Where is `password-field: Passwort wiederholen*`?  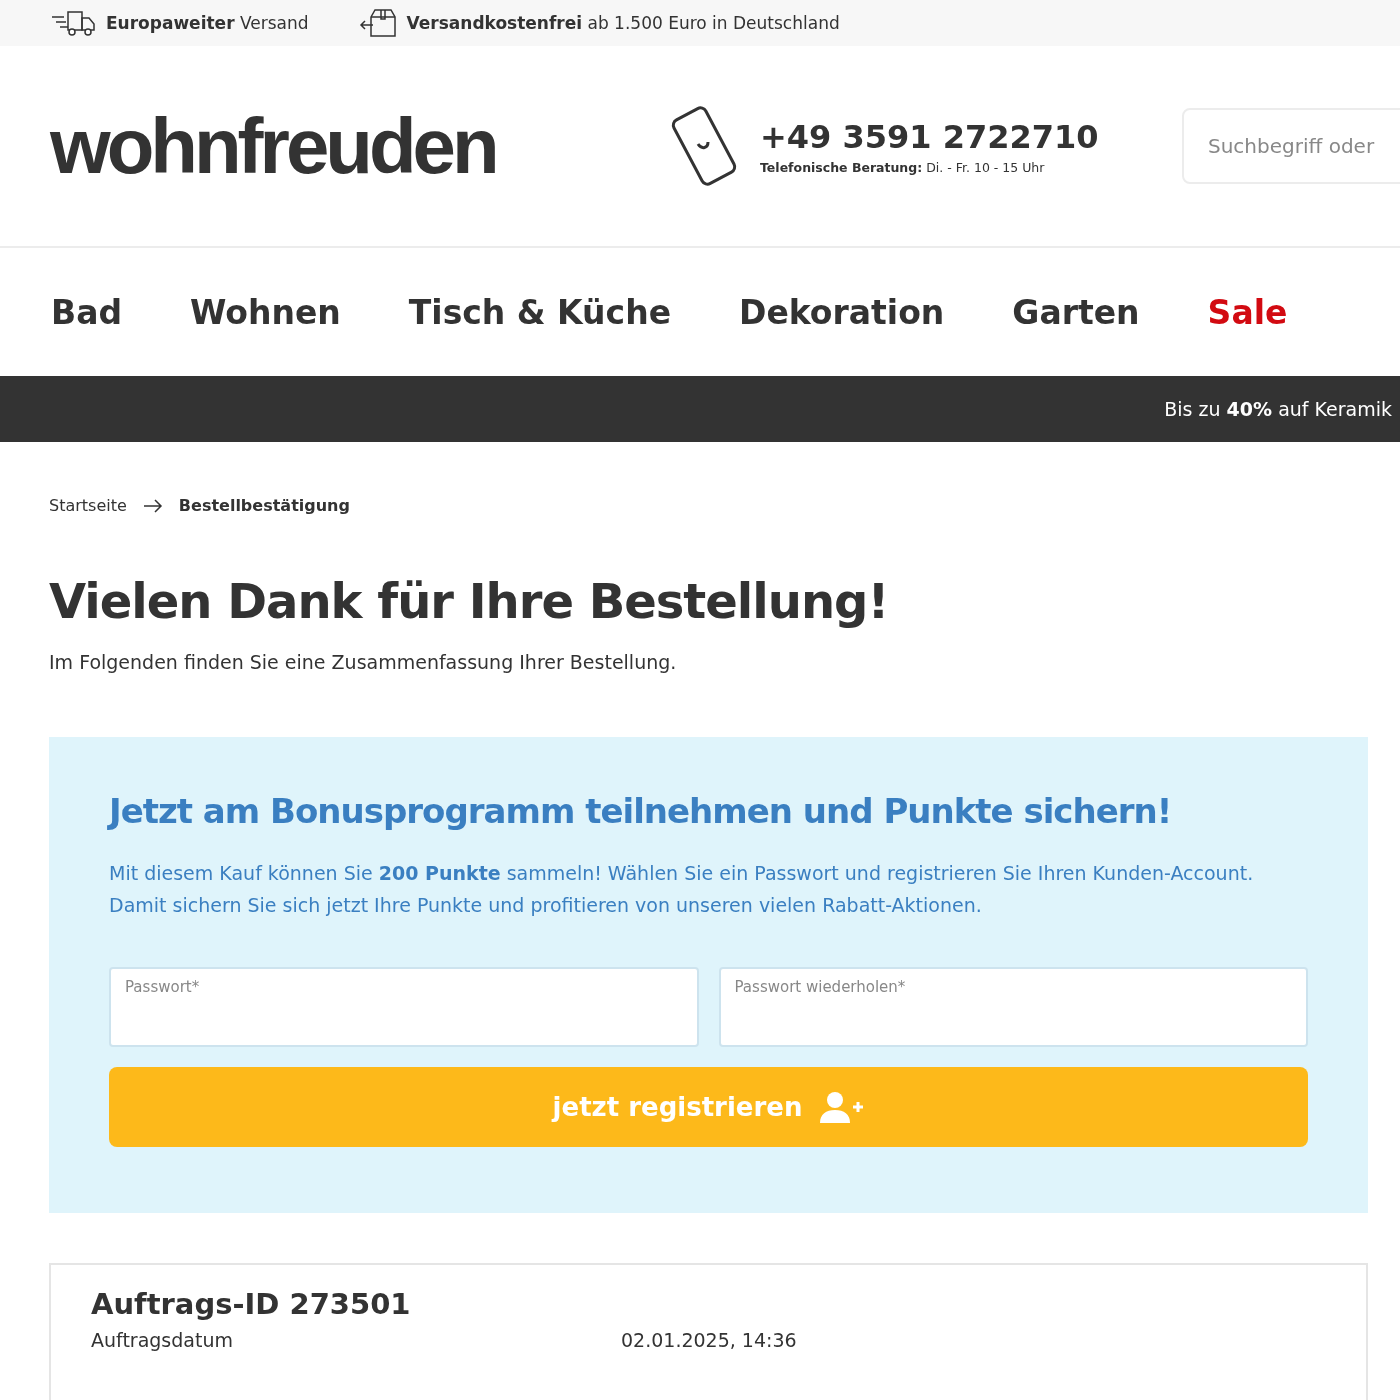
password-field: Passwort wiederholen* is located at coordinates (1013, 1007).